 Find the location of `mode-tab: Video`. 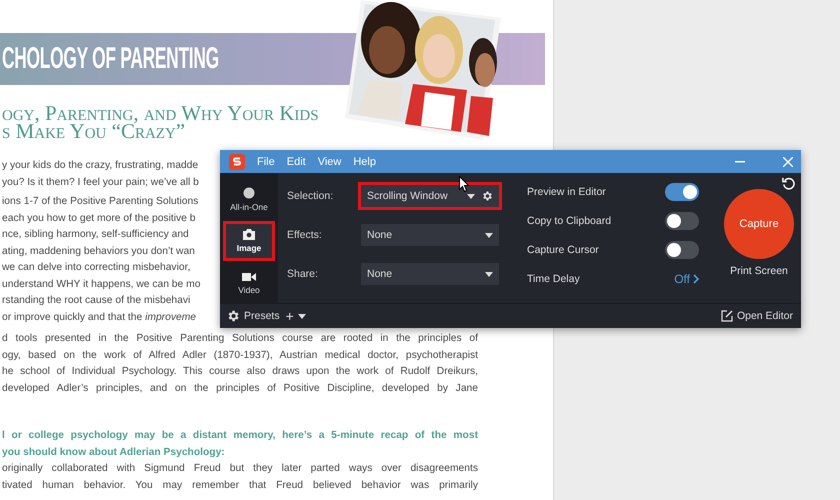

mode-tab: Video is located at coordinates (249, 283).